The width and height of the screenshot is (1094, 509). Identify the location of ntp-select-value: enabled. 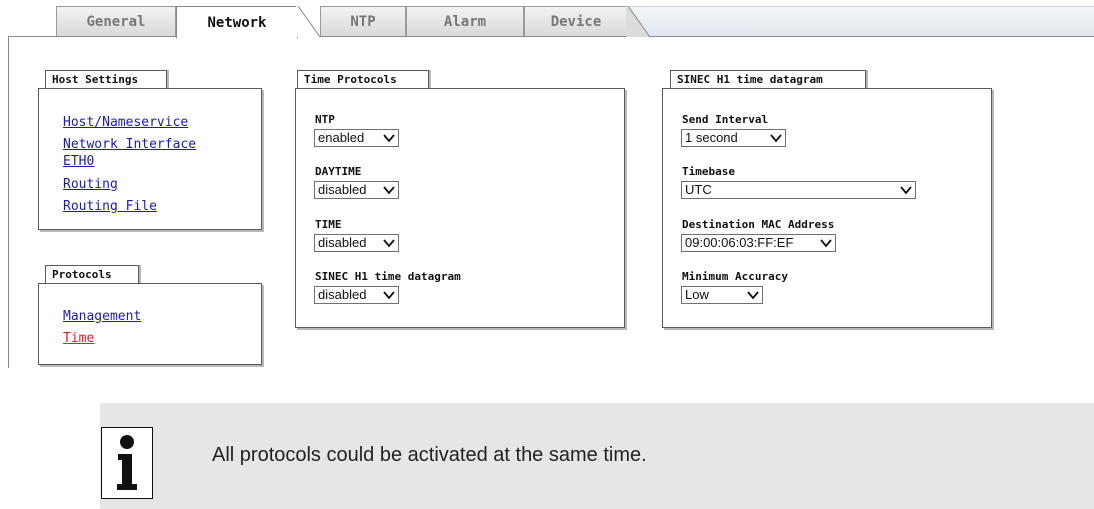
(341, 137).